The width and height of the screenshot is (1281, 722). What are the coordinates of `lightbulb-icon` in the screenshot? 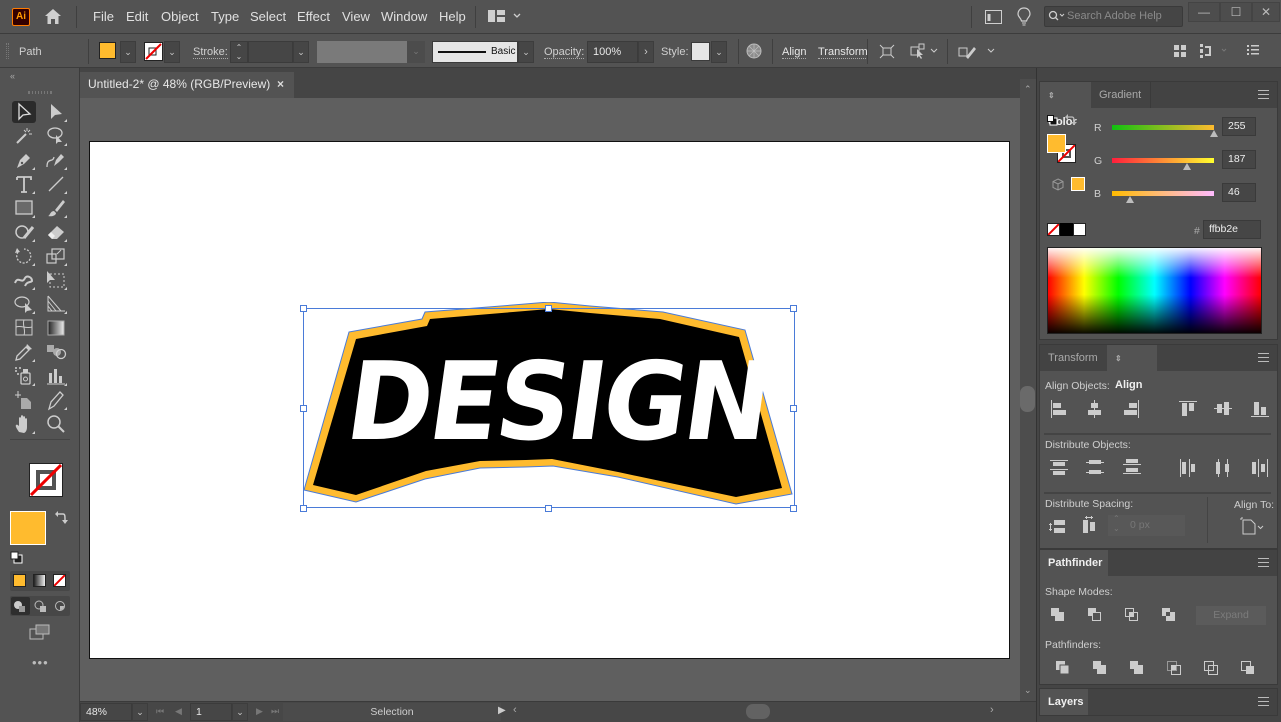 It's located at (1024, 16).